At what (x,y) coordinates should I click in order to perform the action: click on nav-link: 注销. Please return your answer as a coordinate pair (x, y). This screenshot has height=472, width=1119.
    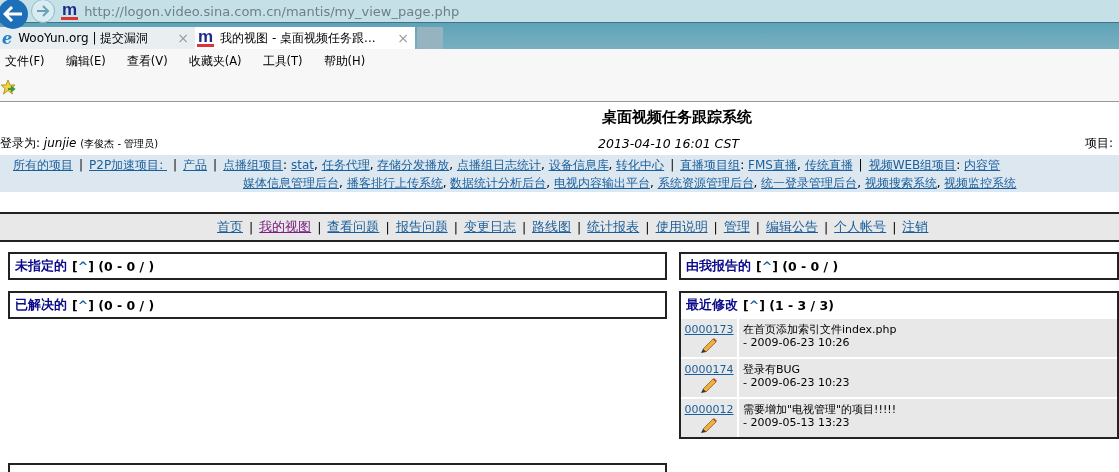
    Looking at the image, I should click on (915, 227).